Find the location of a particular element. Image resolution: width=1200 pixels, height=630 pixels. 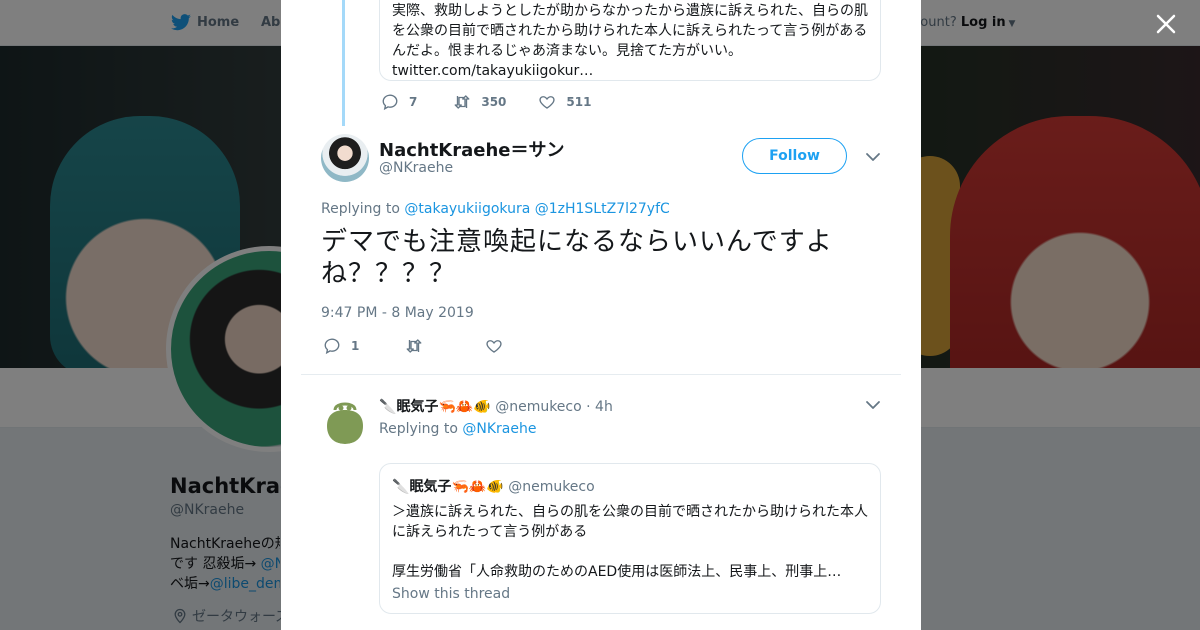

divider is located at coordinates (601, 374).